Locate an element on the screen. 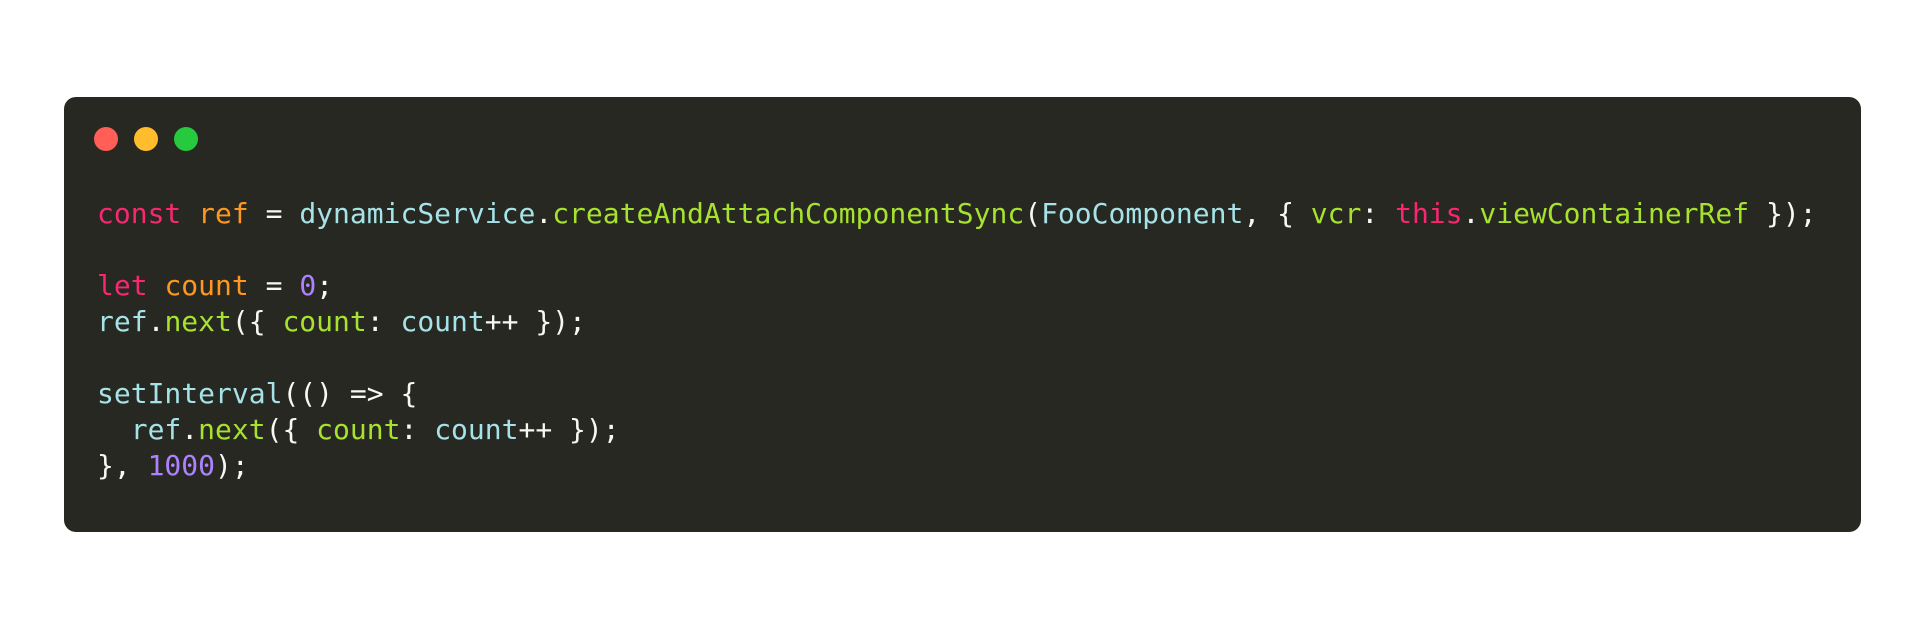 Image resolution: width=1924 pixels, height=630 pixels. code-line: let count = 0; is located at coordinates (957, 286).